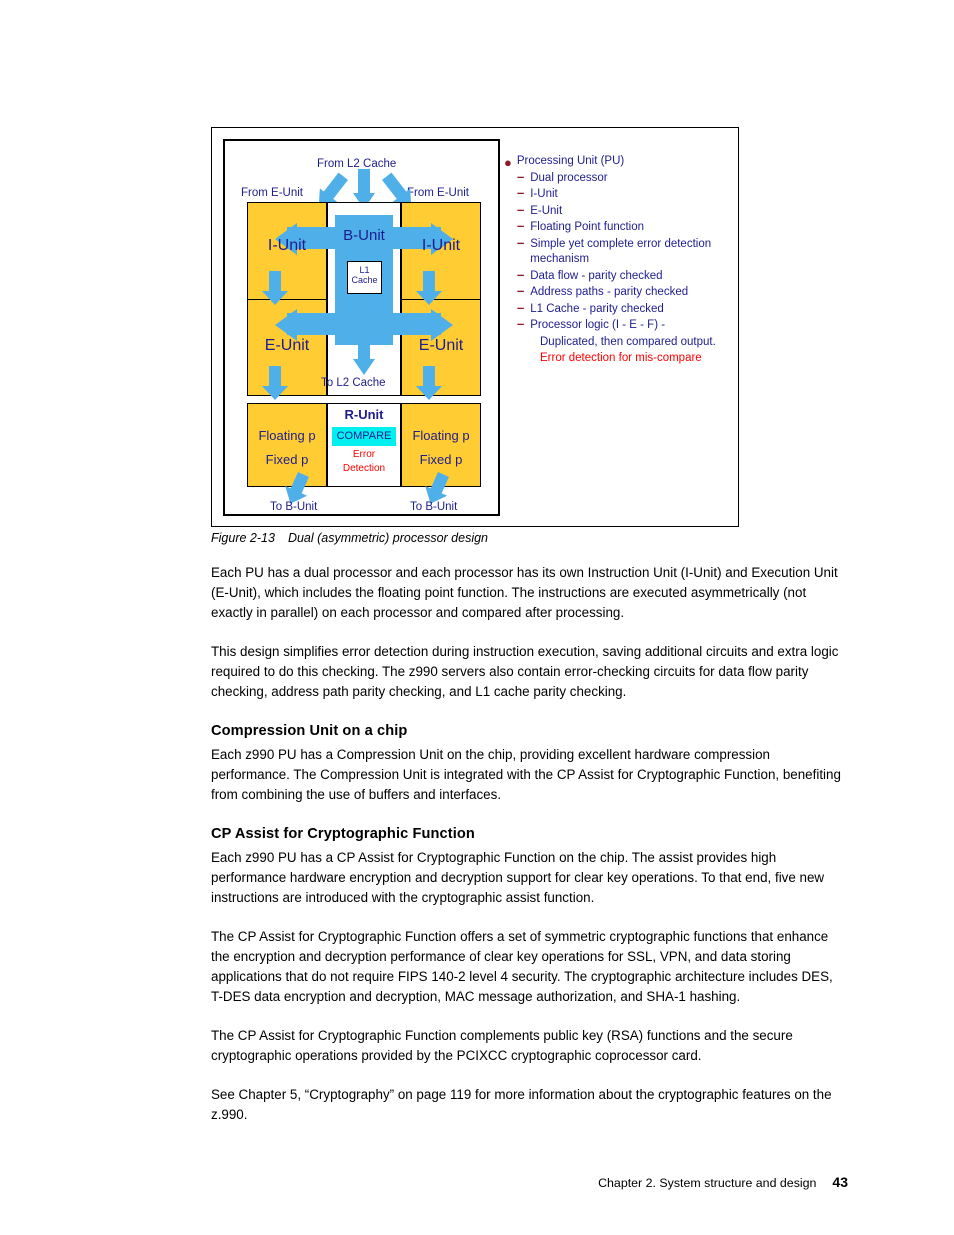 The image size is (954, 1235). I want to click on i-unit-right-label: I-Unit, so click(441, 245).